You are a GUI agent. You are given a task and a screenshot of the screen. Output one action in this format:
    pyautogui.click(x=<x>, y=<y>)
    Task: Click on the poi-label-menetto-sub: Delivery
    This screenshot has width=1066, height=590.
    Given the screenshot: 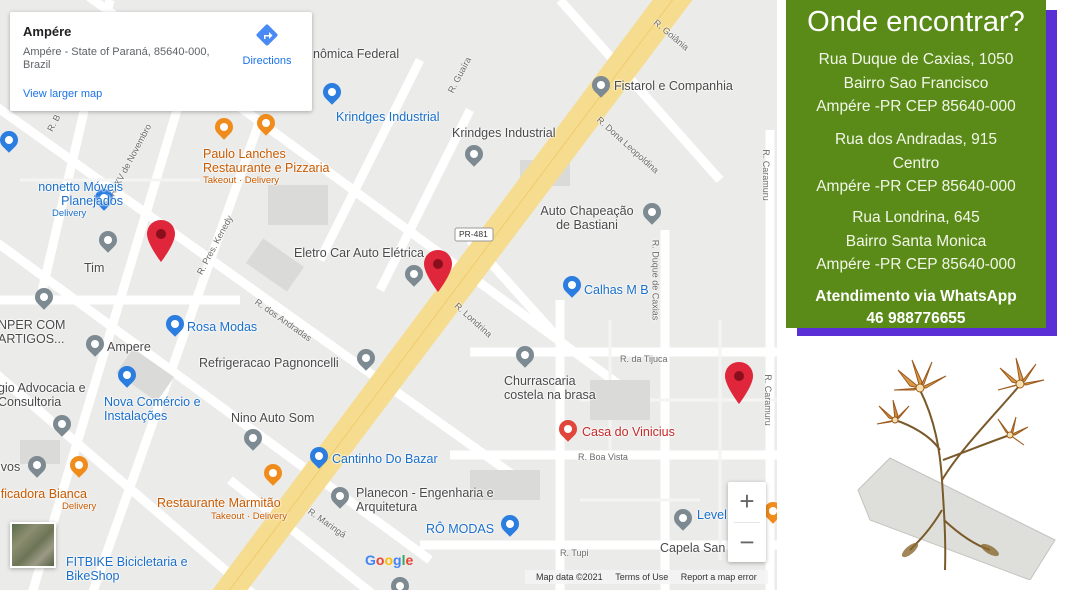 What is the action you would take?
    pyautogui.click(x=69, y=213)
    